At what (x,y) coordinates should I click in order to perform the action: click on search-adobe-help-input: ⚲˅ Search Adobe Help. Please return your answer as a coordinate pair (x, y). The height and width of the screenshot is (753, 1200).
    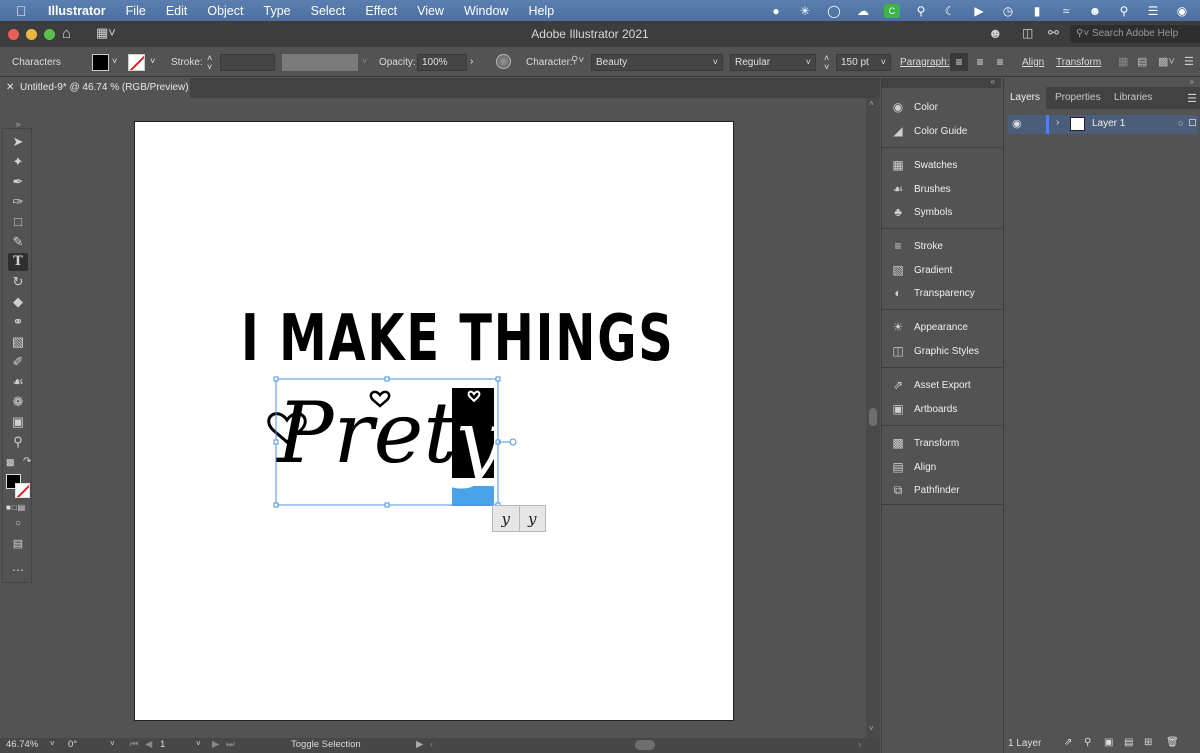
    Looking at the image, I should click on (1135, 34).